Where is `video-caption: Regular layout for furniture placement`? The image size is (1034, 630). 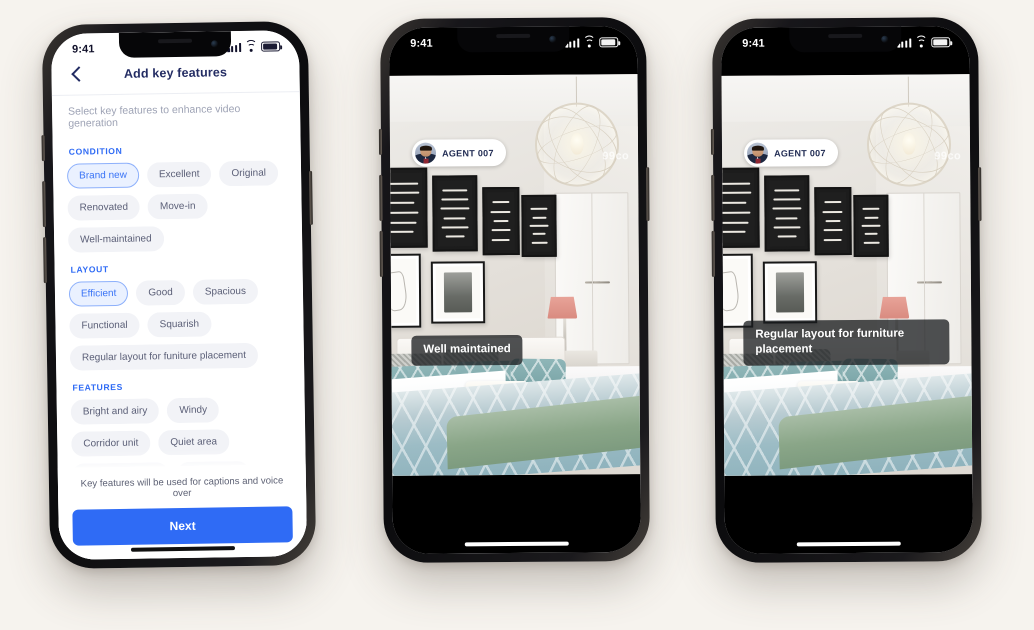
video-caption: Regular layout for furniture placement is located at coordinates (846, 342).